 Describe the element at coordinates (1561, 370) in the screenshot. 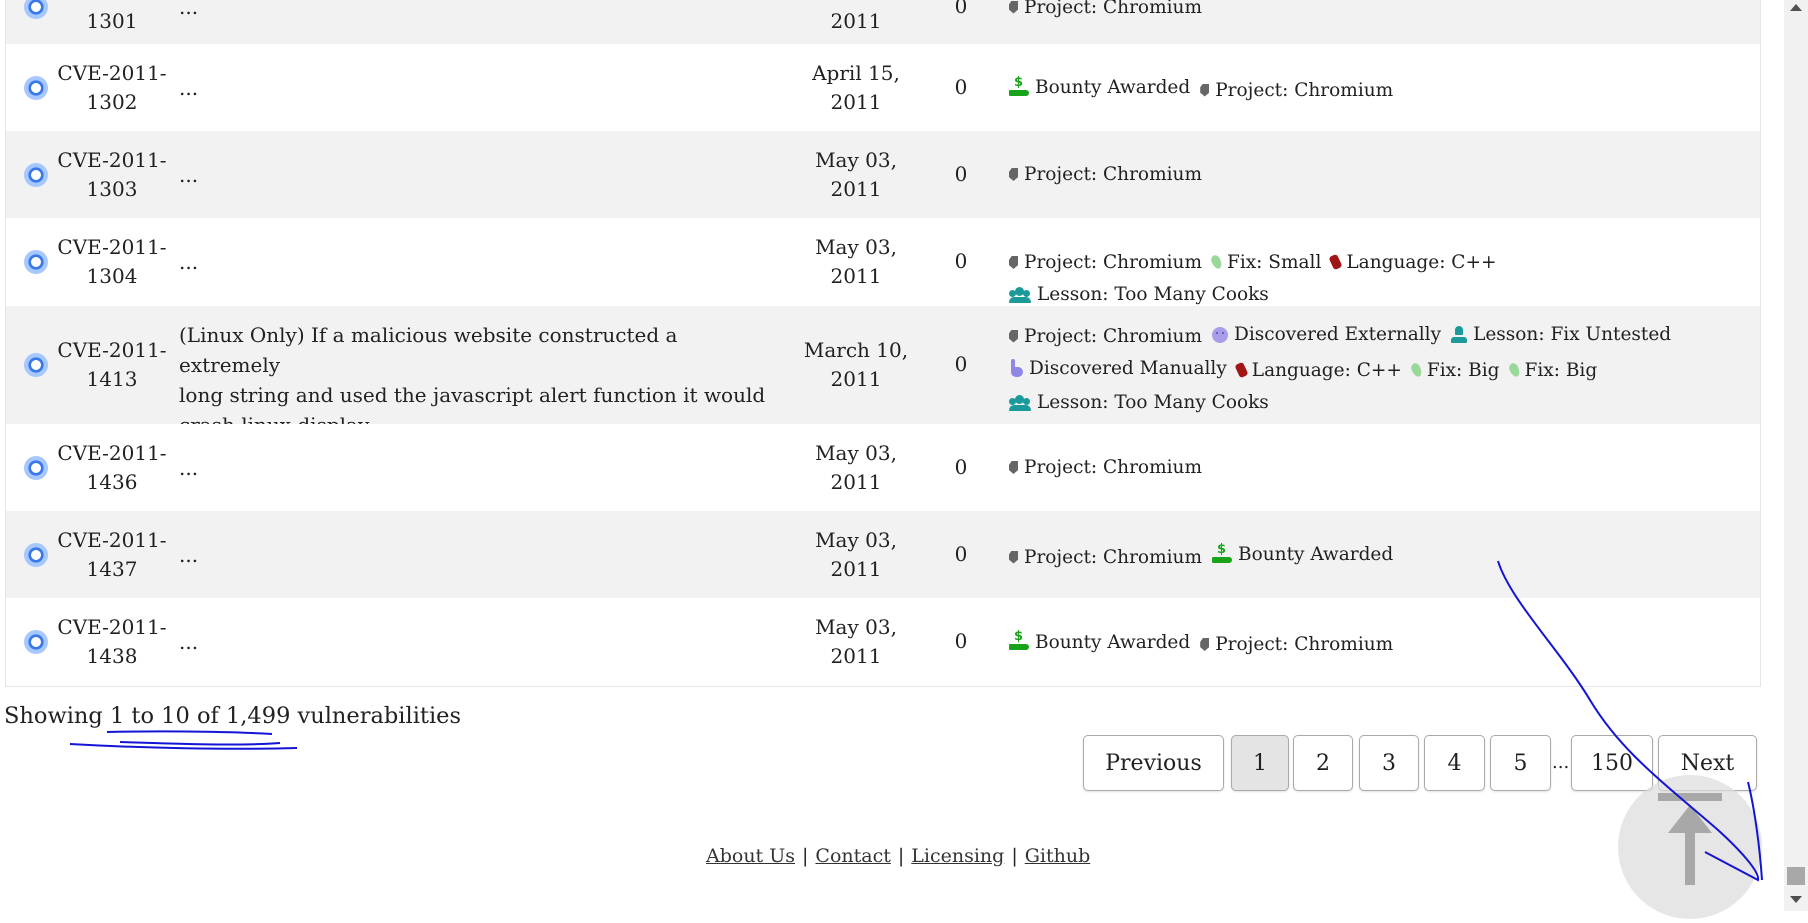

I see `tag-label: Fix: Big` at that location.